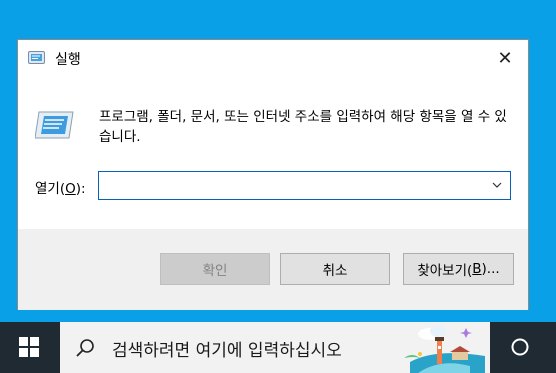 Image resolution: width=556 pixels, height=373 pixels. I want to click on windows-start-icon, so click(29, 347).